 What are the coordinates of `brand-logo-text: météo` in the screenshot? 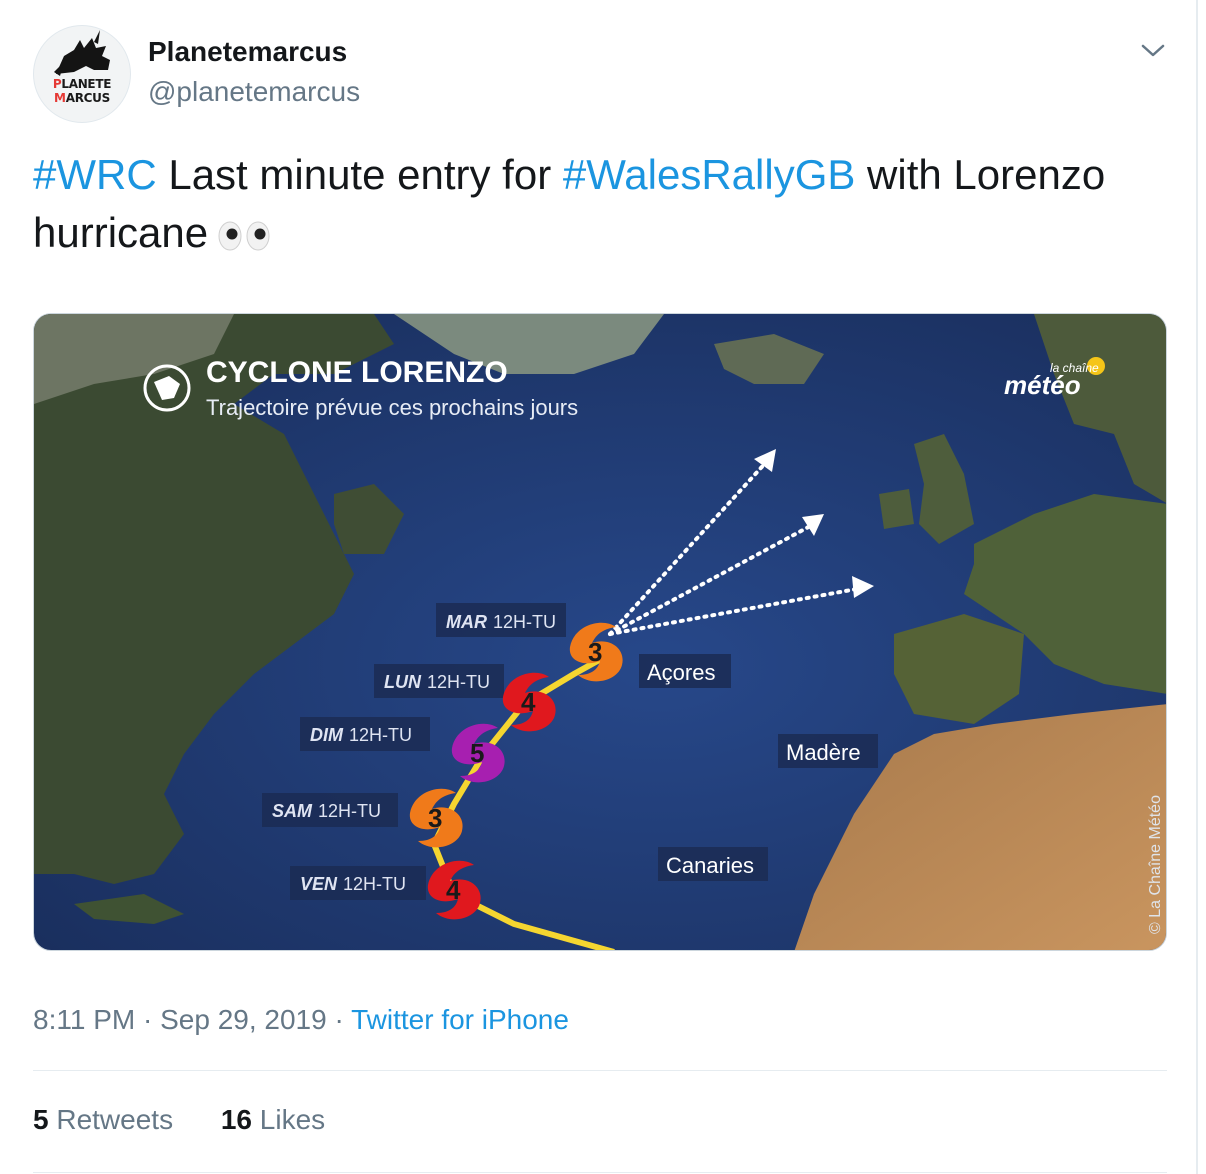 It's located at (1042, 385).